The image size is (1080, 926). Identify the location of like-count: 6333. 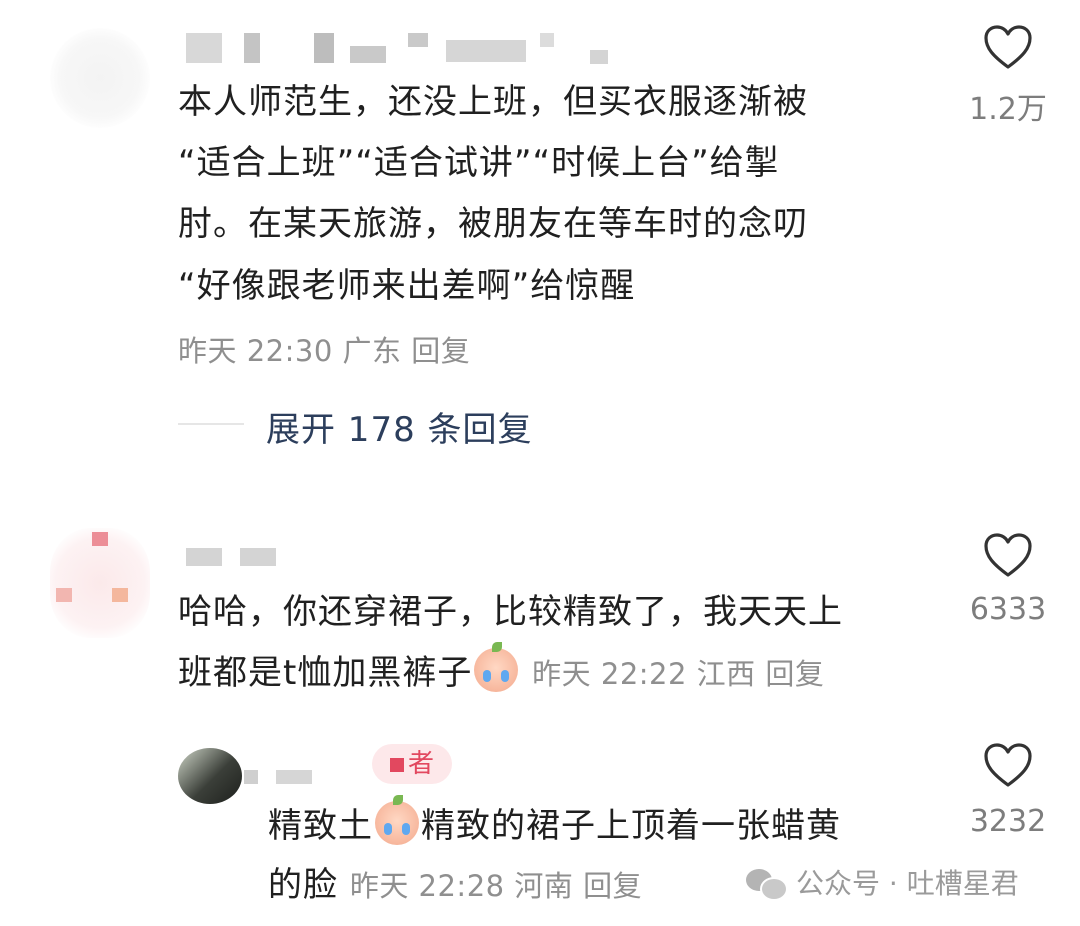
(1008, 609).